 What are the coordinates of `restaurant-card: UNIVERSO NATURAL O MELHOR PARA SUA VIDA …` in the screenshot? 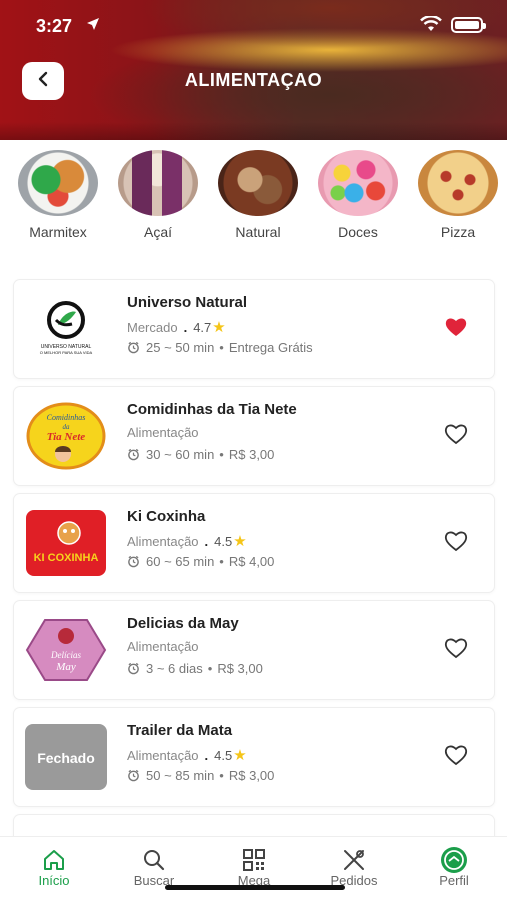 It's located at (254, 329).